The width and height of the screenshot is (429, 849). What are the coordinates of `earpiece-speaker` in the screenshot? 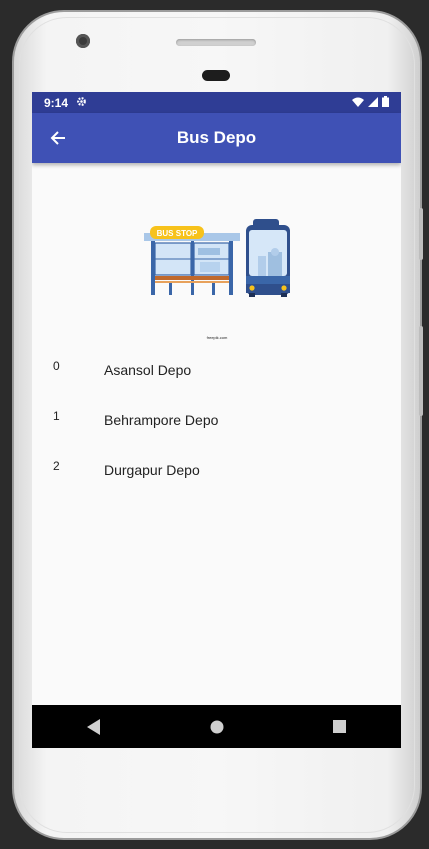 It's located at (216, 42).